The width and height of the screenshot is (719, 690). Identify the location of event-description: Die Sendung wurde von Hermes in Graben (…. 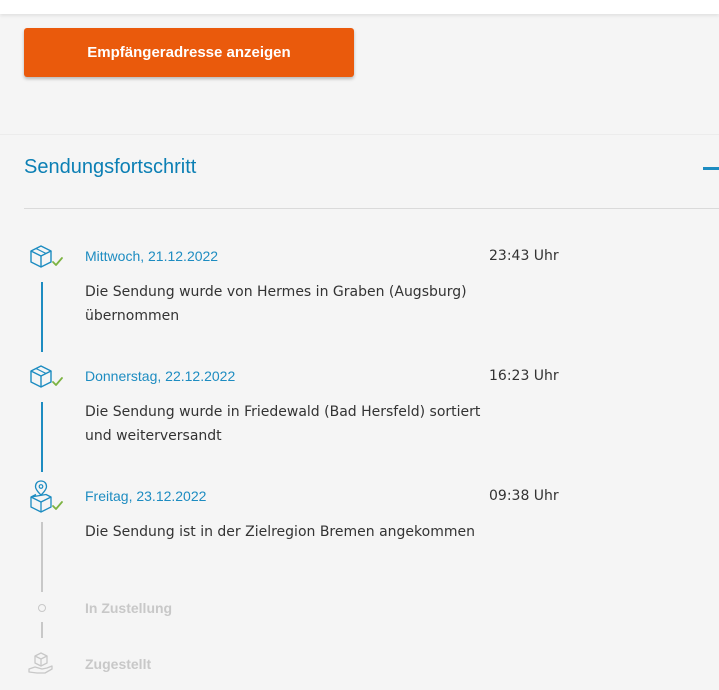
(276, 304).